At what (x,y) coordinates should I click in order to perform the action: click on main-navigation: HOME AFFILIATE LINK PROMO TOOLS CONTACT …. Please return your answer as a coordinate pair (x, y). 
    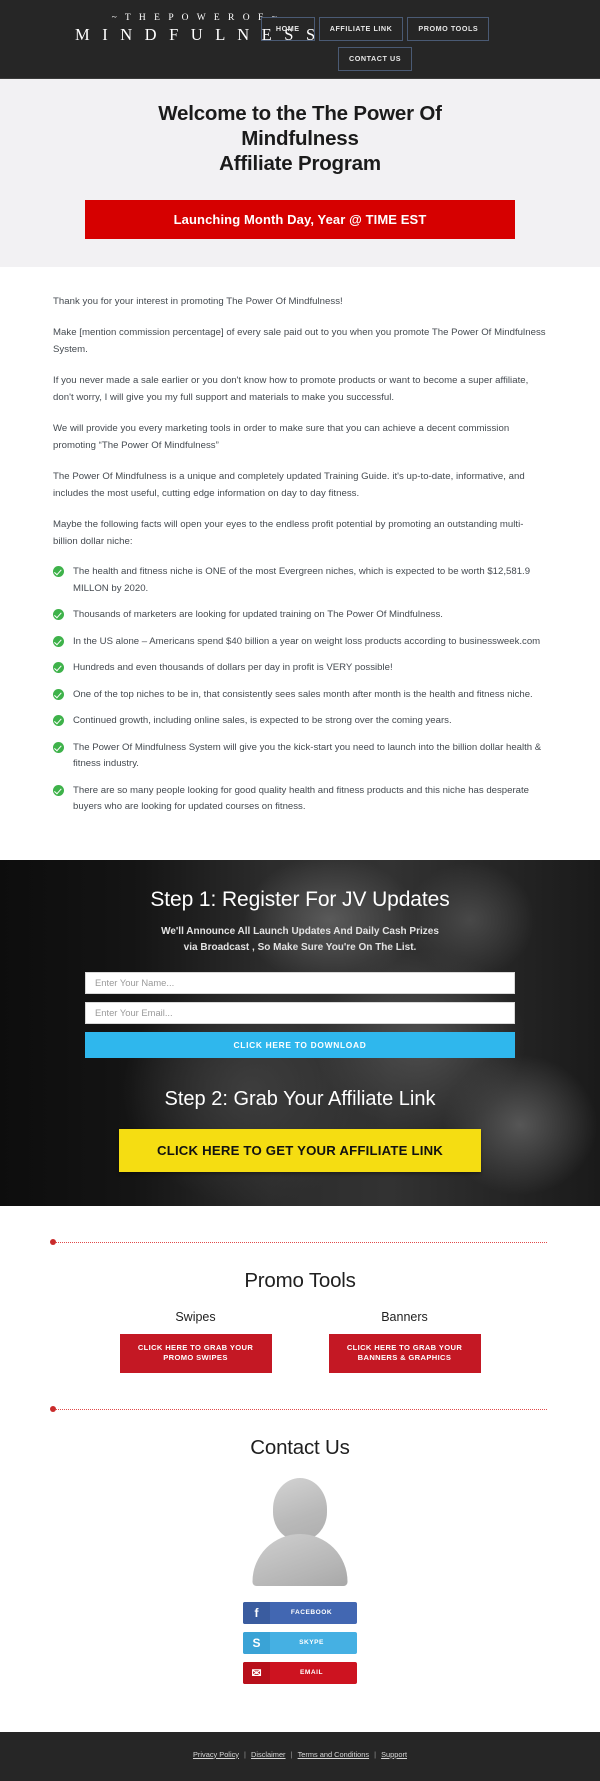
    Looking at the image, I should click on (375, 44).